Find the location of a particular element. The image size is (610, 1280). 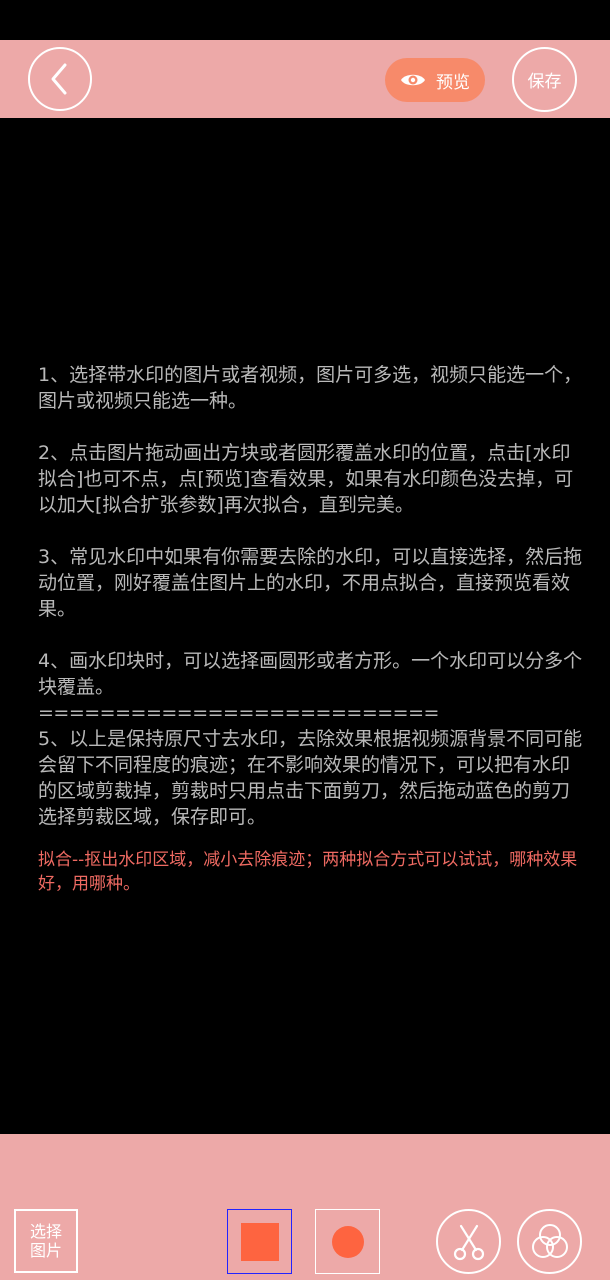

square-shape-button is located at coordinates (259, 1241).